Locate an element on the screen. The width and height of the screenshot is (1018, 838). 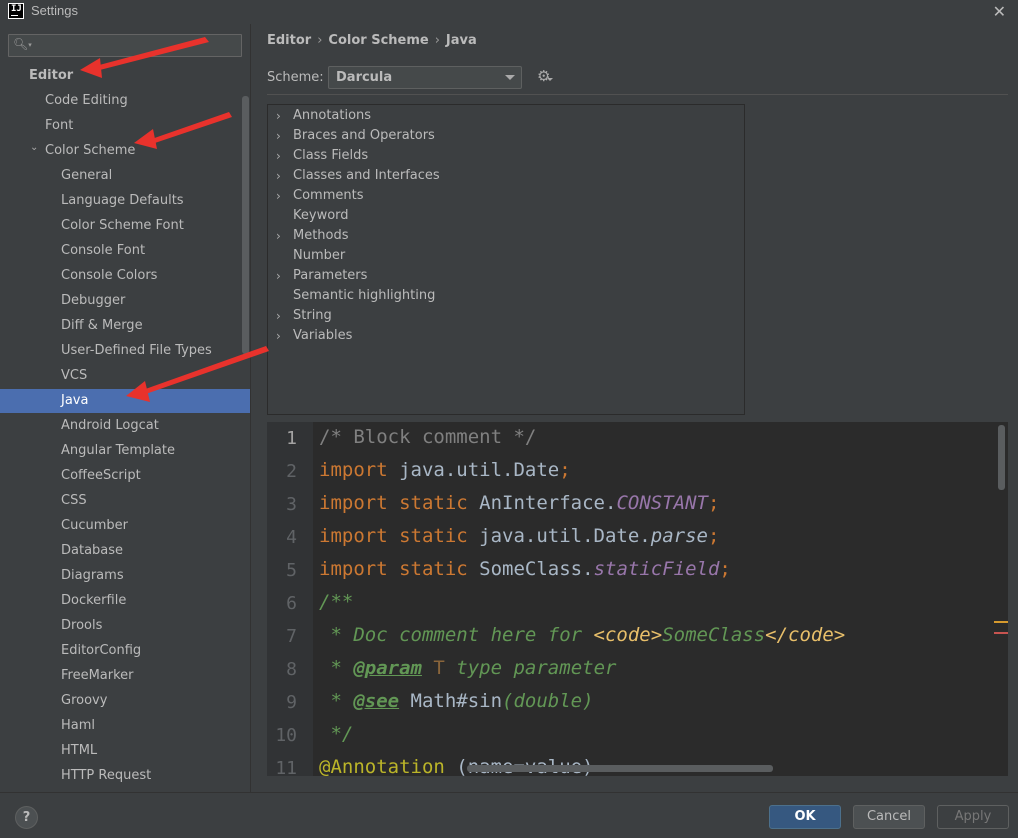
sidebar-item-angular-template: Angular Template is located at coordinates (125, 451).